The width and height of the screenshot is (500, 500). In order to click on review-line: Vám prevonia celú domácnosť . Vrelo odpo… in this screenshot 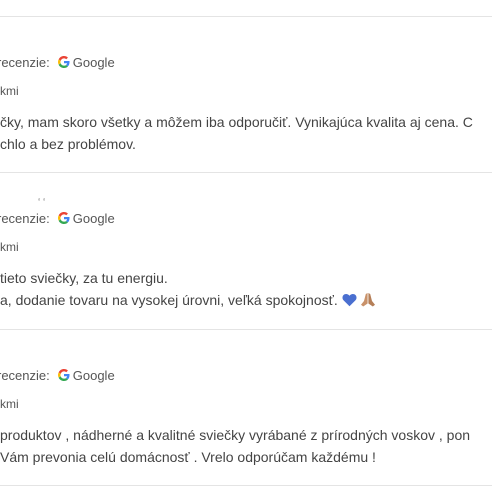, I will do `click(188, 457)`.